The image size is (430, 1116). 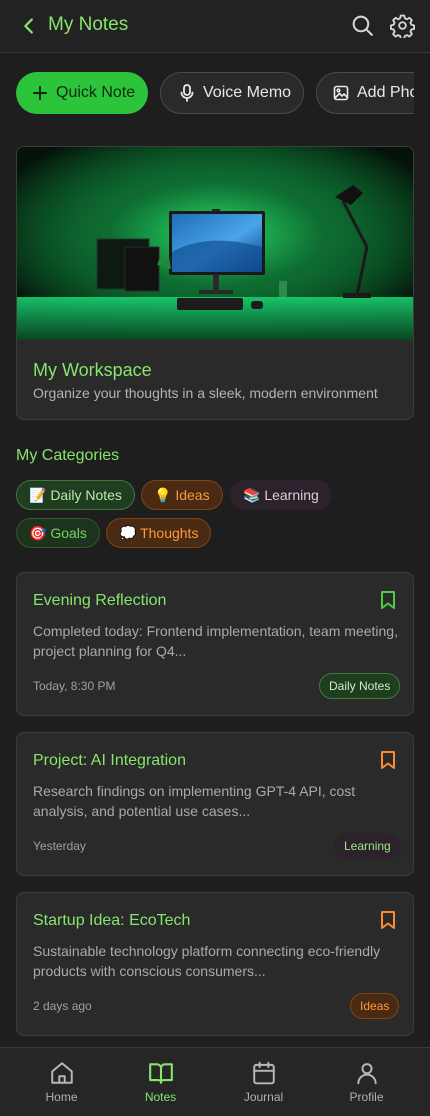 What do you see at coordinates (402, 25) in the screenshot?
I see `gear-icon` at bounding box center [402, 25].